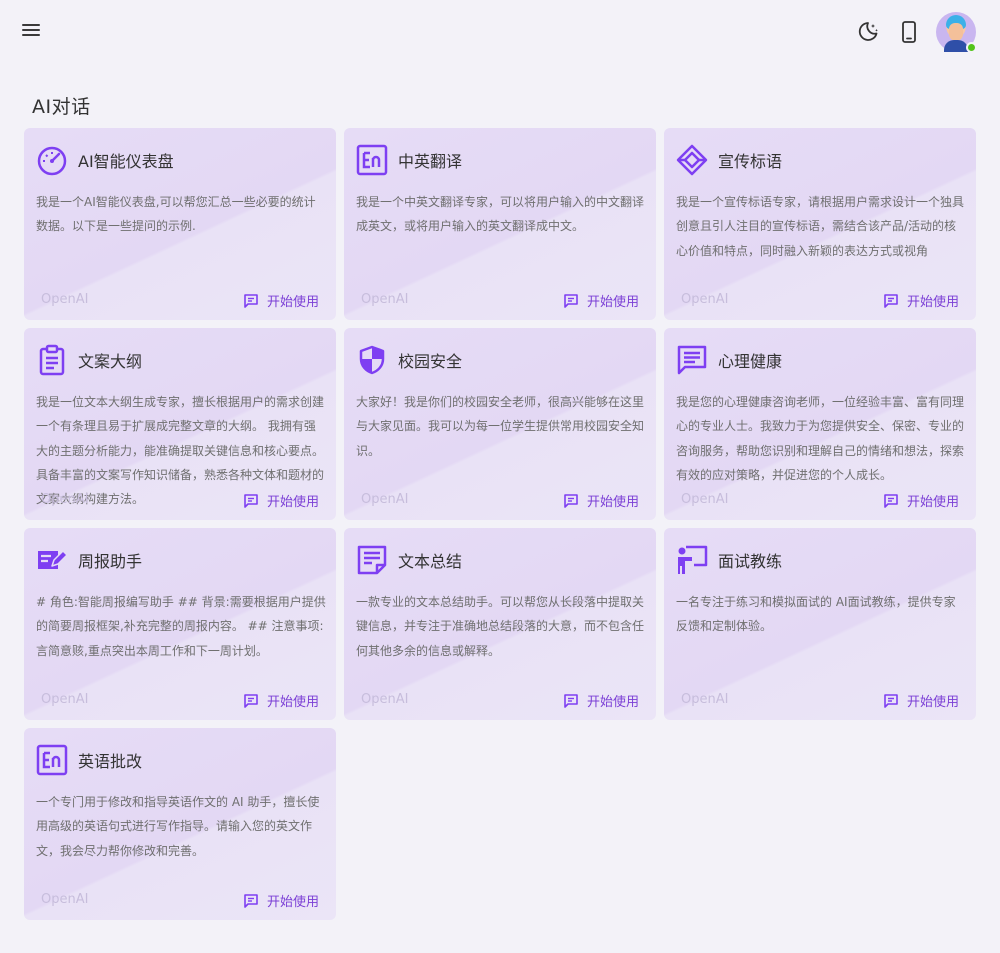 The image size is (1000, 953). What do you see at coordinates (909, 32) in the screenshot?
I see `mobile-phone-icon` at bounding box center [909, 32].